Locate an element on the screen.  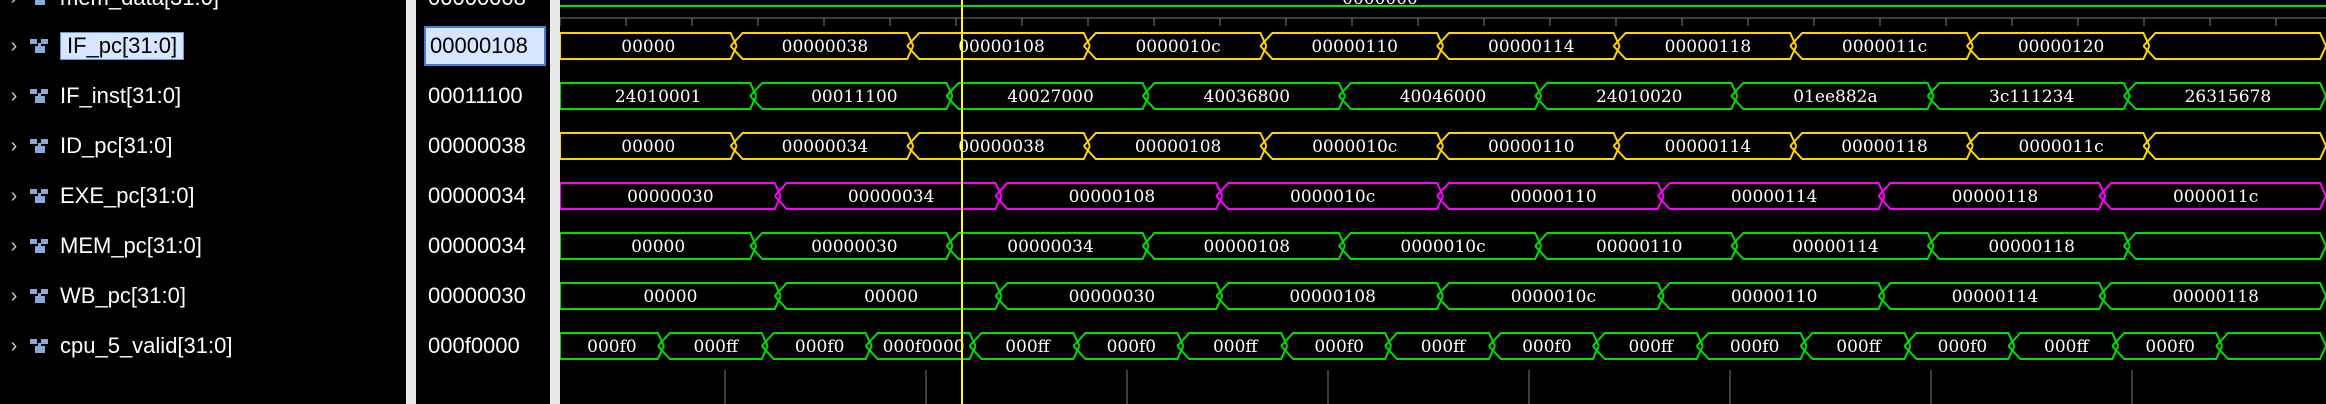
bus-value-label: 40027000 is located at coordinates (1050, 97).